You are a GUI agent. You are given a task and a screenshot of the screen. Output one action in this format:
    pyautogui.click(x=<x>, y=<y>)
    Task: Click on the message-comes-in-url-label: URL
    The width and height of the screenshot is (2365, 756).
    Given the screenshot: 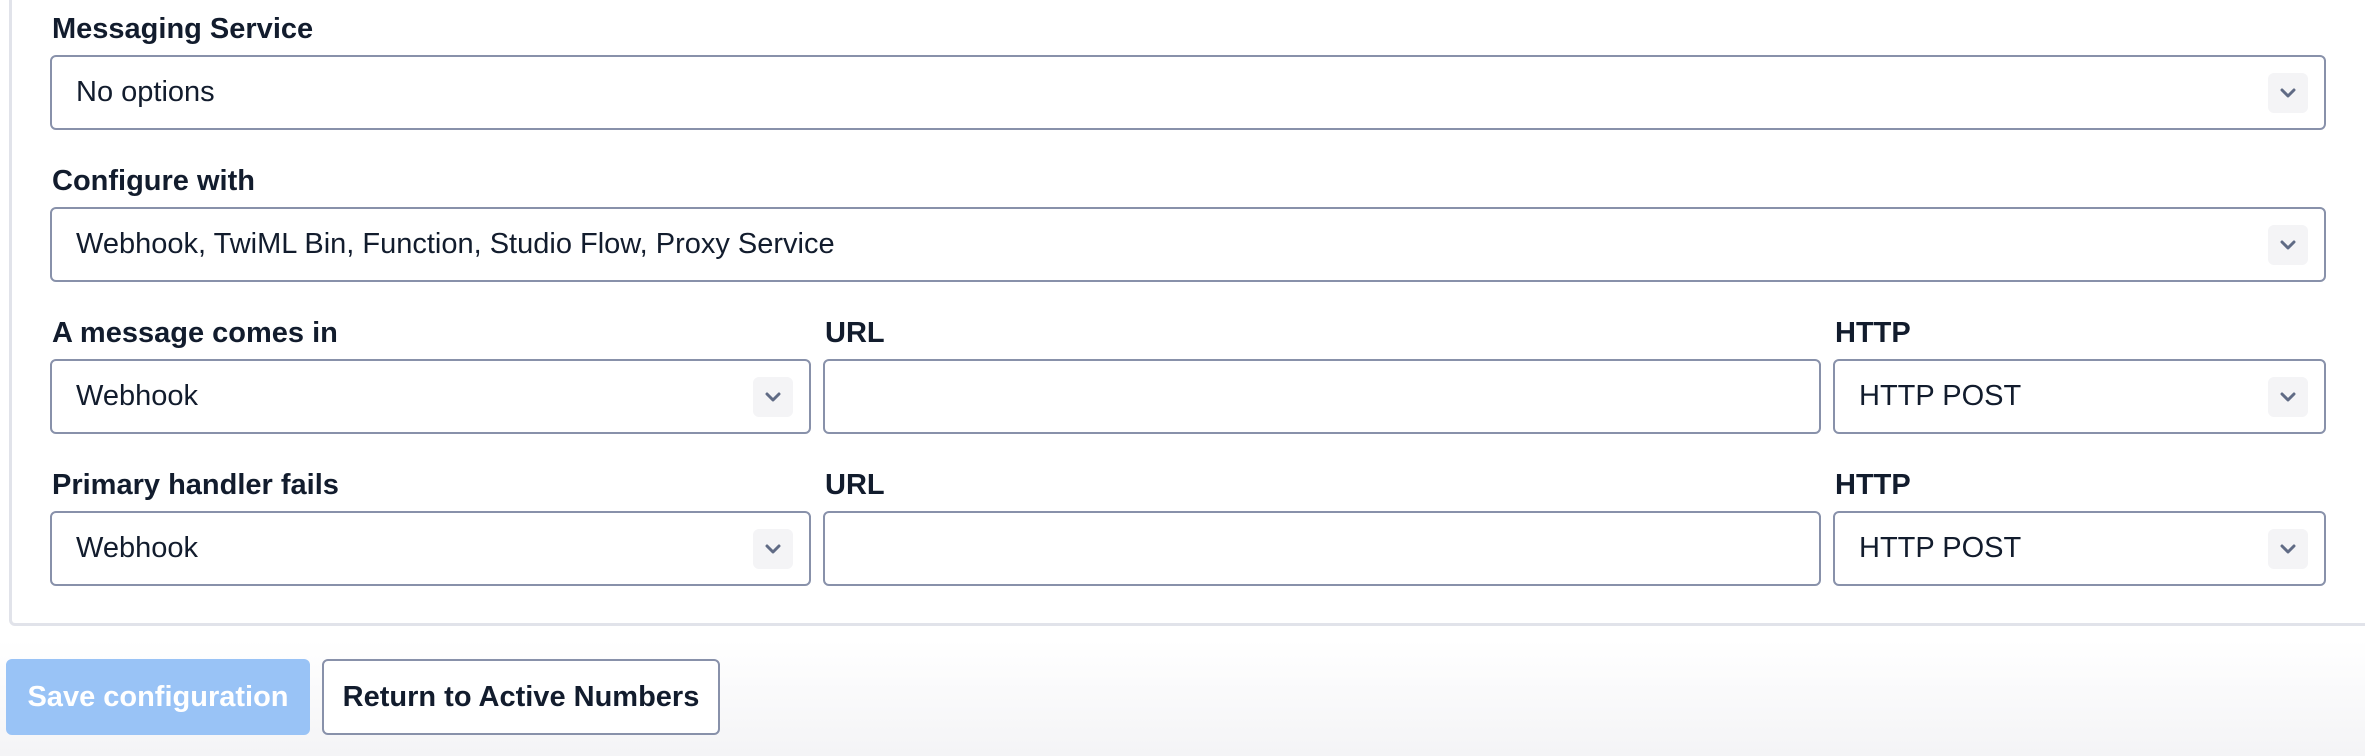 What is the action you would take?
    pyautogui.click(x=855, y=333)
    